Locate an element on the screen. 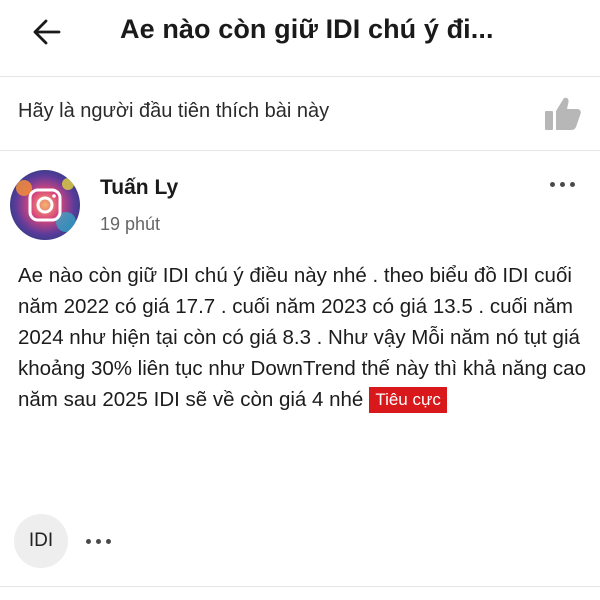  thumbs-up-icon is located at coordinates (563, 113).